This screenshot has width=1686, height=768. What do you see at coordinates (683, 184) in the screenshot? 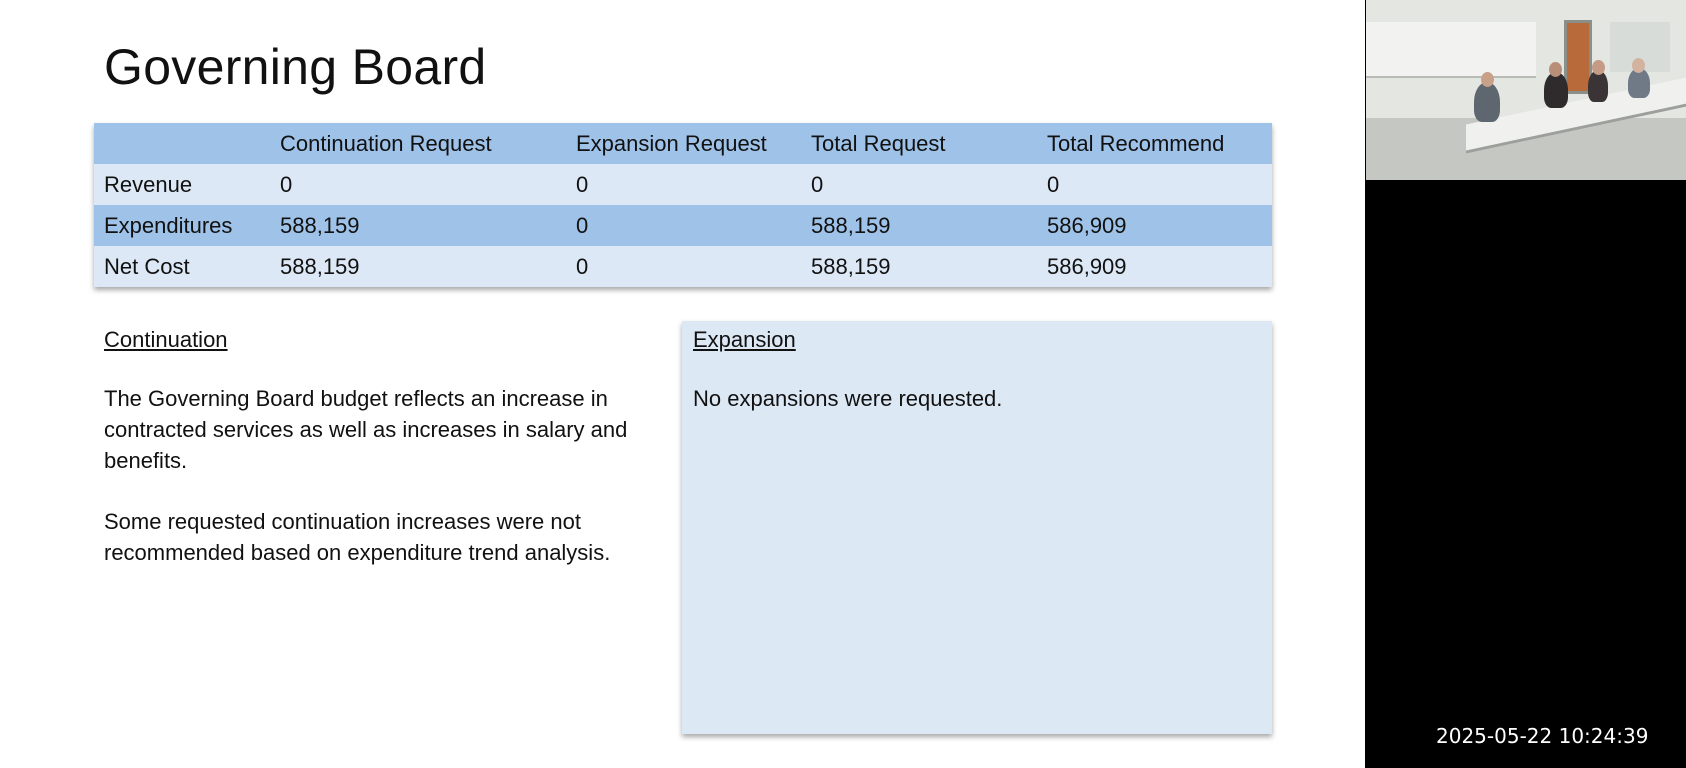
I see `table-row: Revenue 0 0 0 0` at bounding box center [683, 184].